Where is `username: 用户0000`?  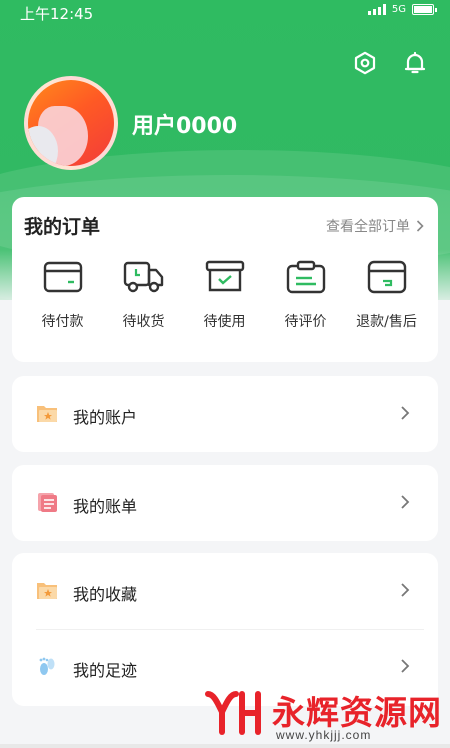 username: 用户0000 is located at coordinates (184, 124).